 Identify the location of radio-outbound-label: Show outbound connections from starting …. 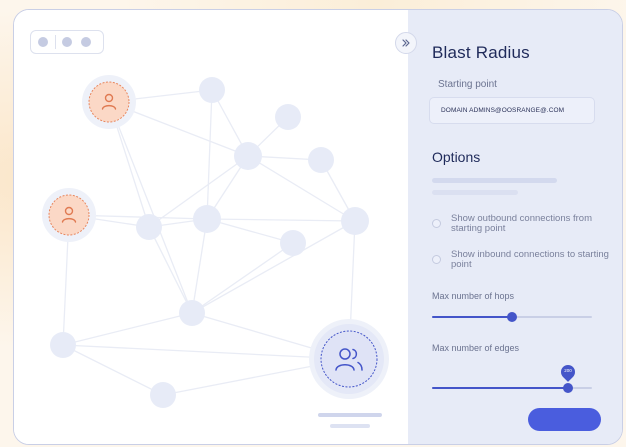
(522, 223).